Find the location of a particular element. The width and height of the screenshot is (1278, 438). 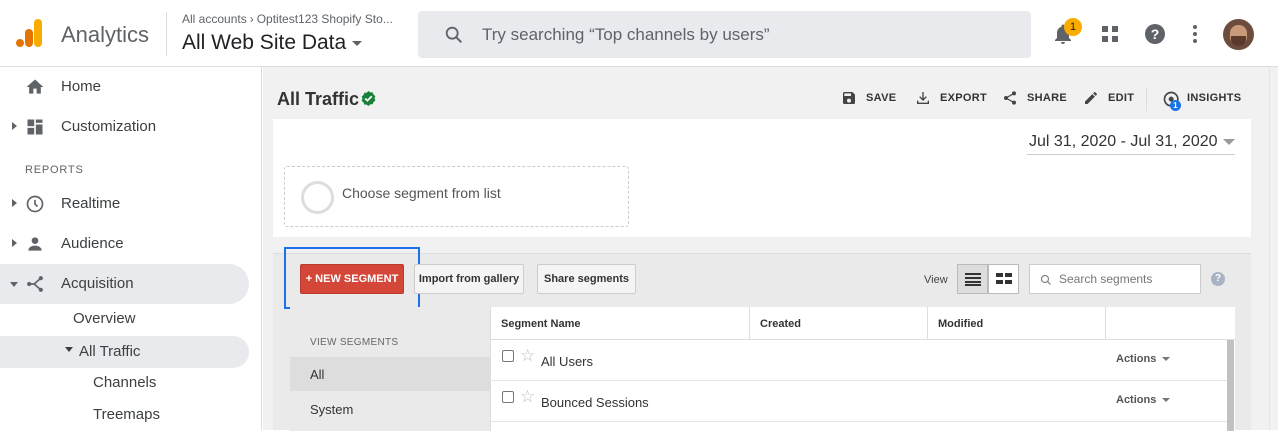

search-placeholder: Try searching “Top channels by users” is located at coordinates (626, 34).